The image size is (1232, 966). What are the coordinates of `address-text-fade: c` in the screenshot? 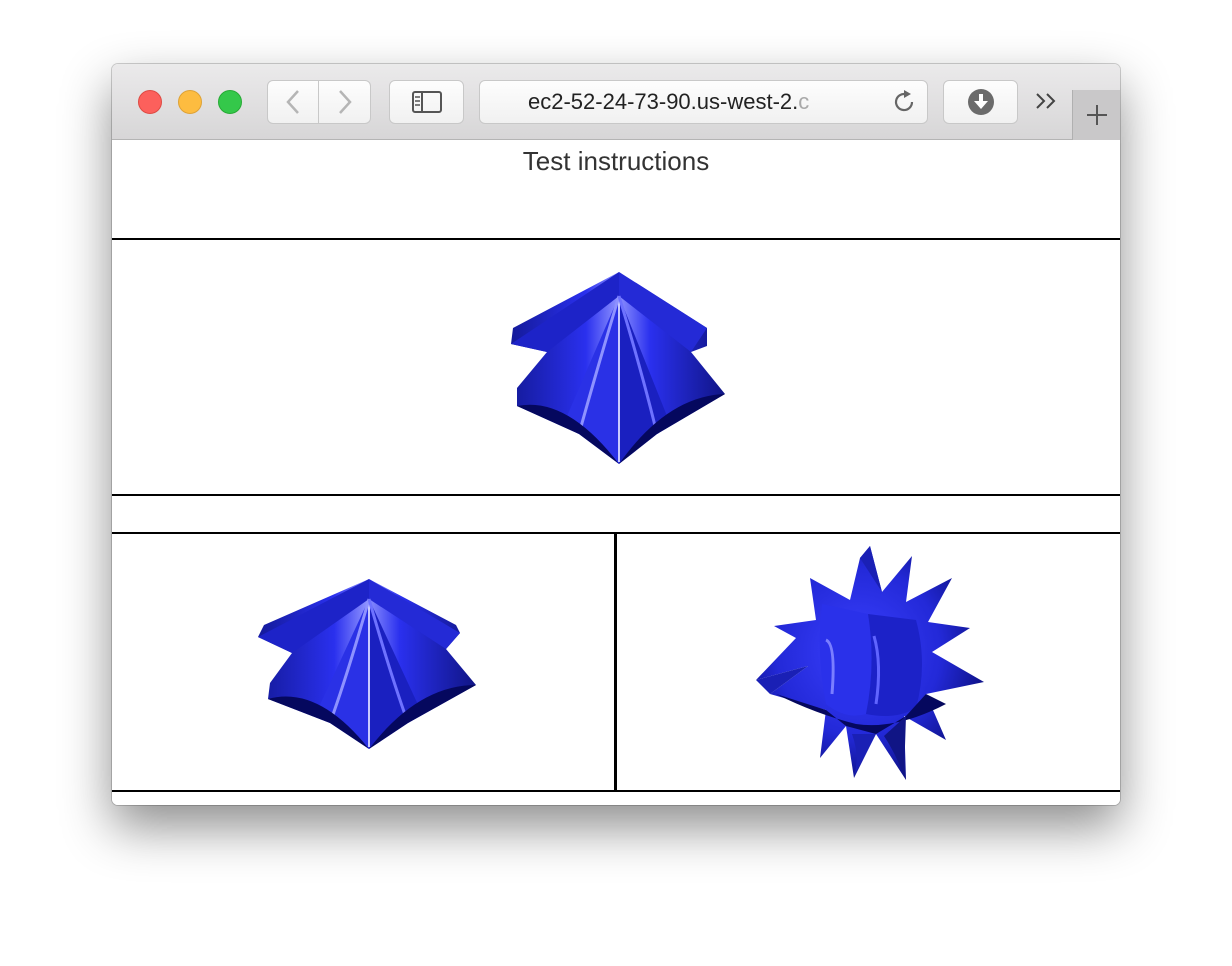 It's located at (804, 101).